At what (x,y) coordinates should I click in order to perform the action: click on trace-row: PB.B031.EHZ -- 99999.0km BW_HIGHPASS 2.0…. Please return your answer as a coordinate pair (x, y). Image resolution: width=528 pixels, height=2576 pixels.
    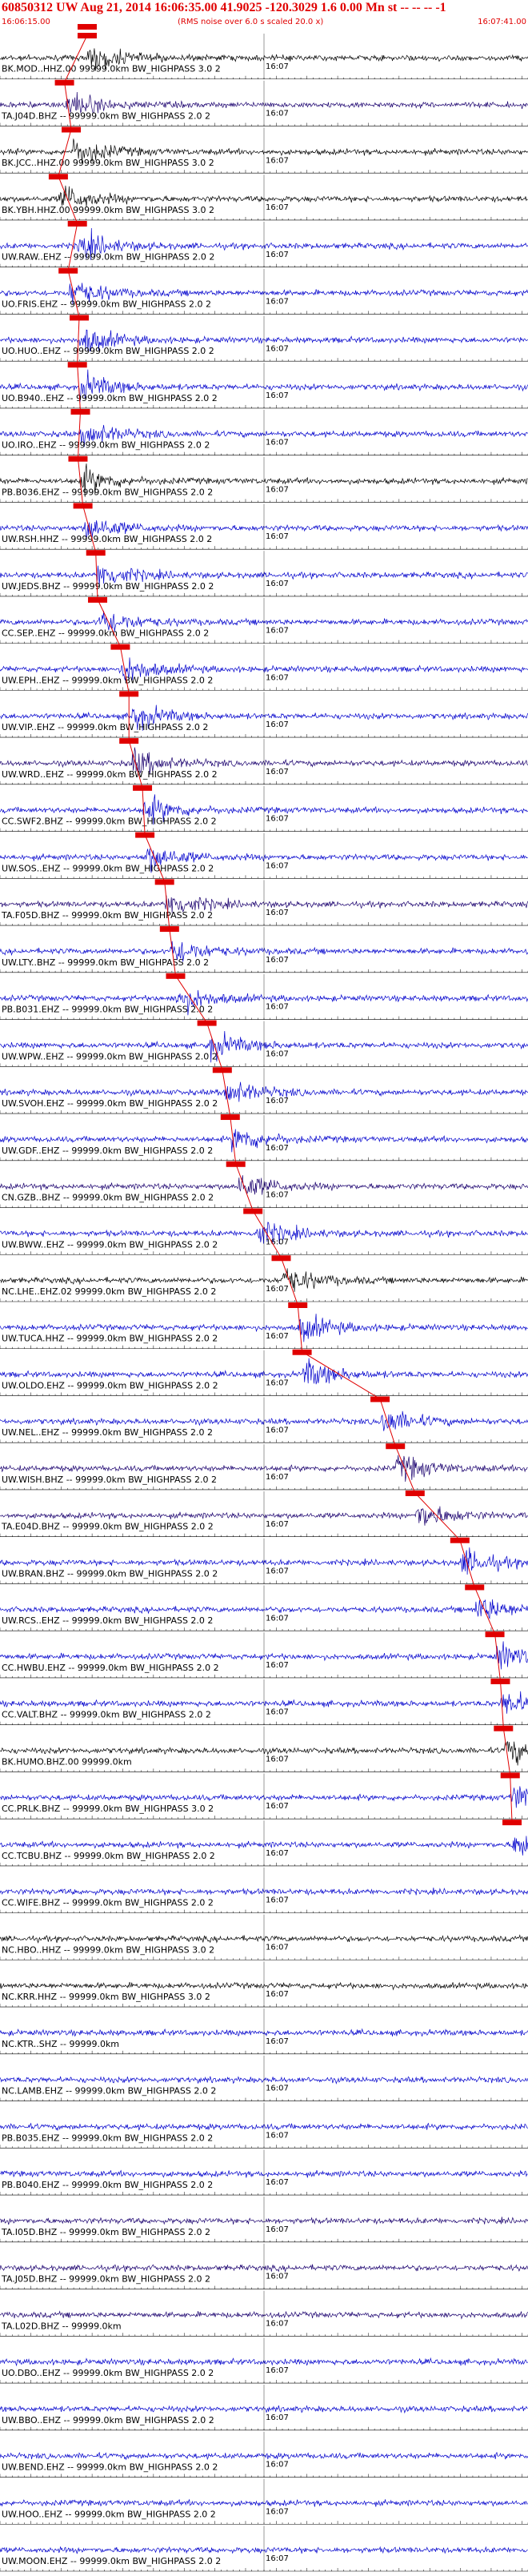
    Looking at the image, I should click on (264, 997).